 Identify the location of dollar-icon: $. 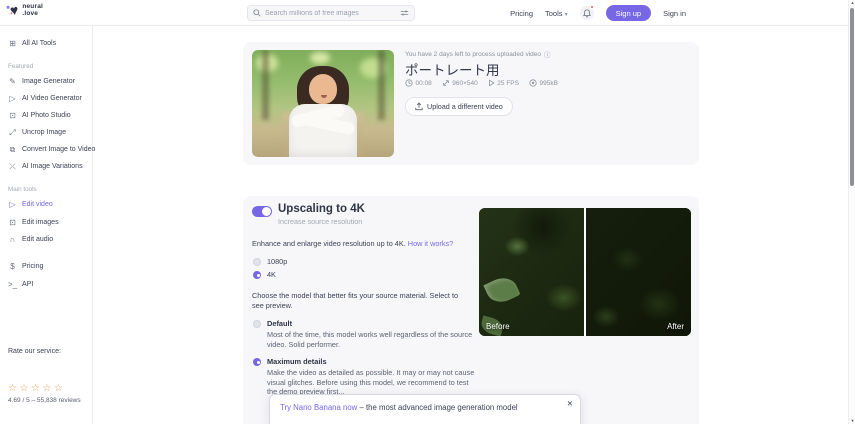
(12, 266).